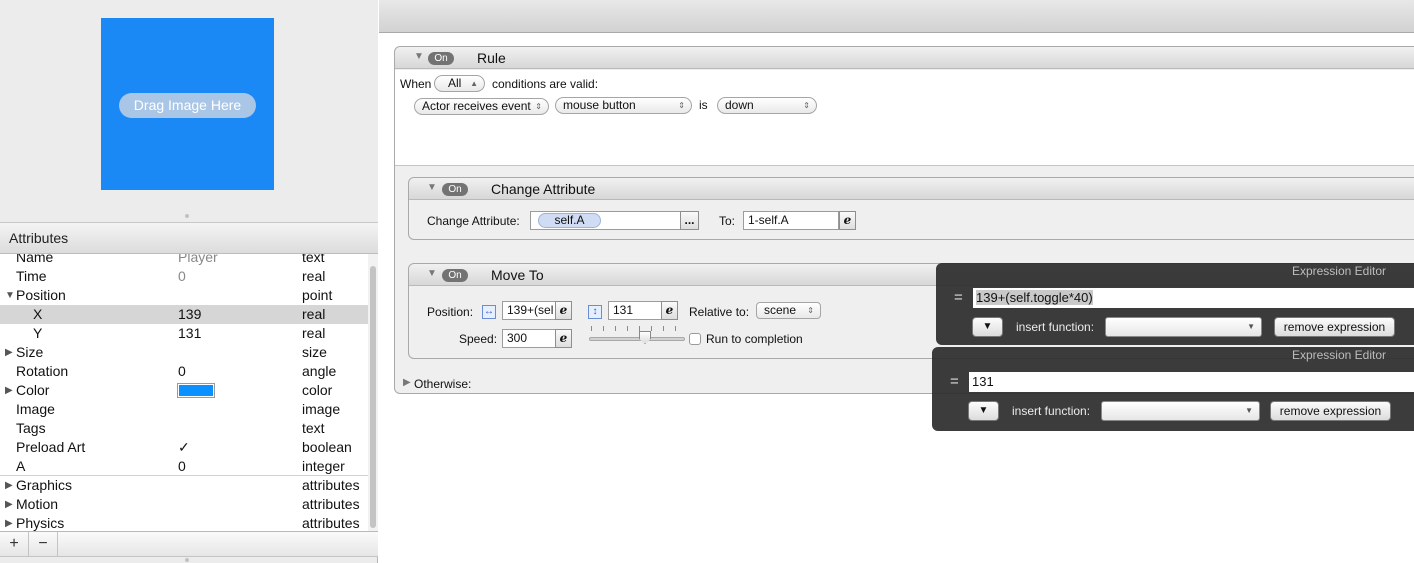 Image resolution: width=1414 pixels, height=563 pixels. What do you see at coordinates (563, 338) in the screenshot?
I see `speed-expression-button: e` at bounding box center [563, 338].